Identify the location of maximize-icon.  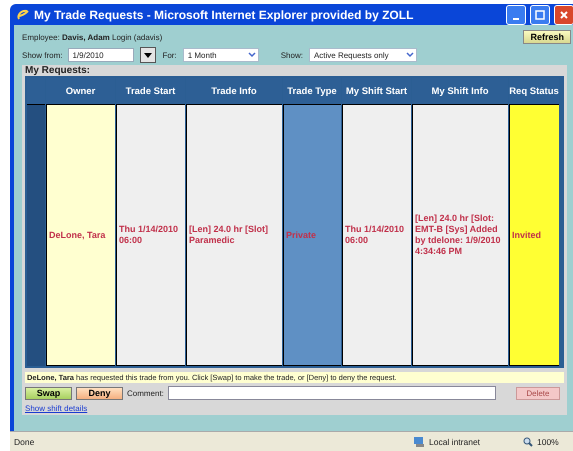
(540, 15).